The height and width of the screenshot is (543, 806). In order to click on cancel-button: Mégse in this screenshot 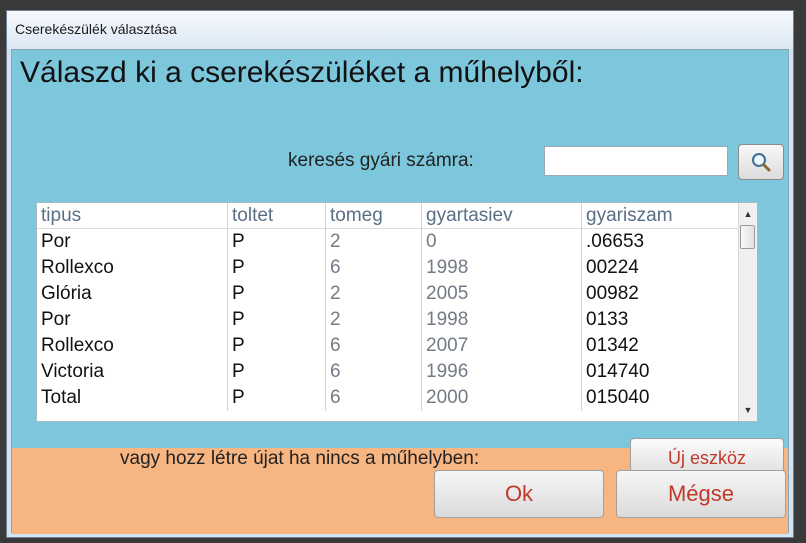, I will do `click(701, 494)`.